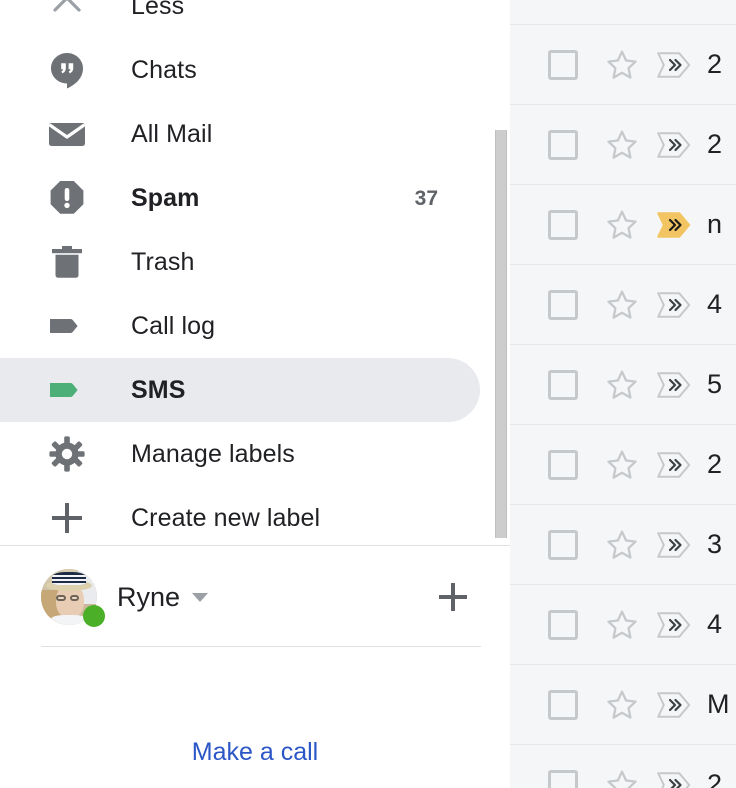  I want to click on gear-icon, so click(67, 454).